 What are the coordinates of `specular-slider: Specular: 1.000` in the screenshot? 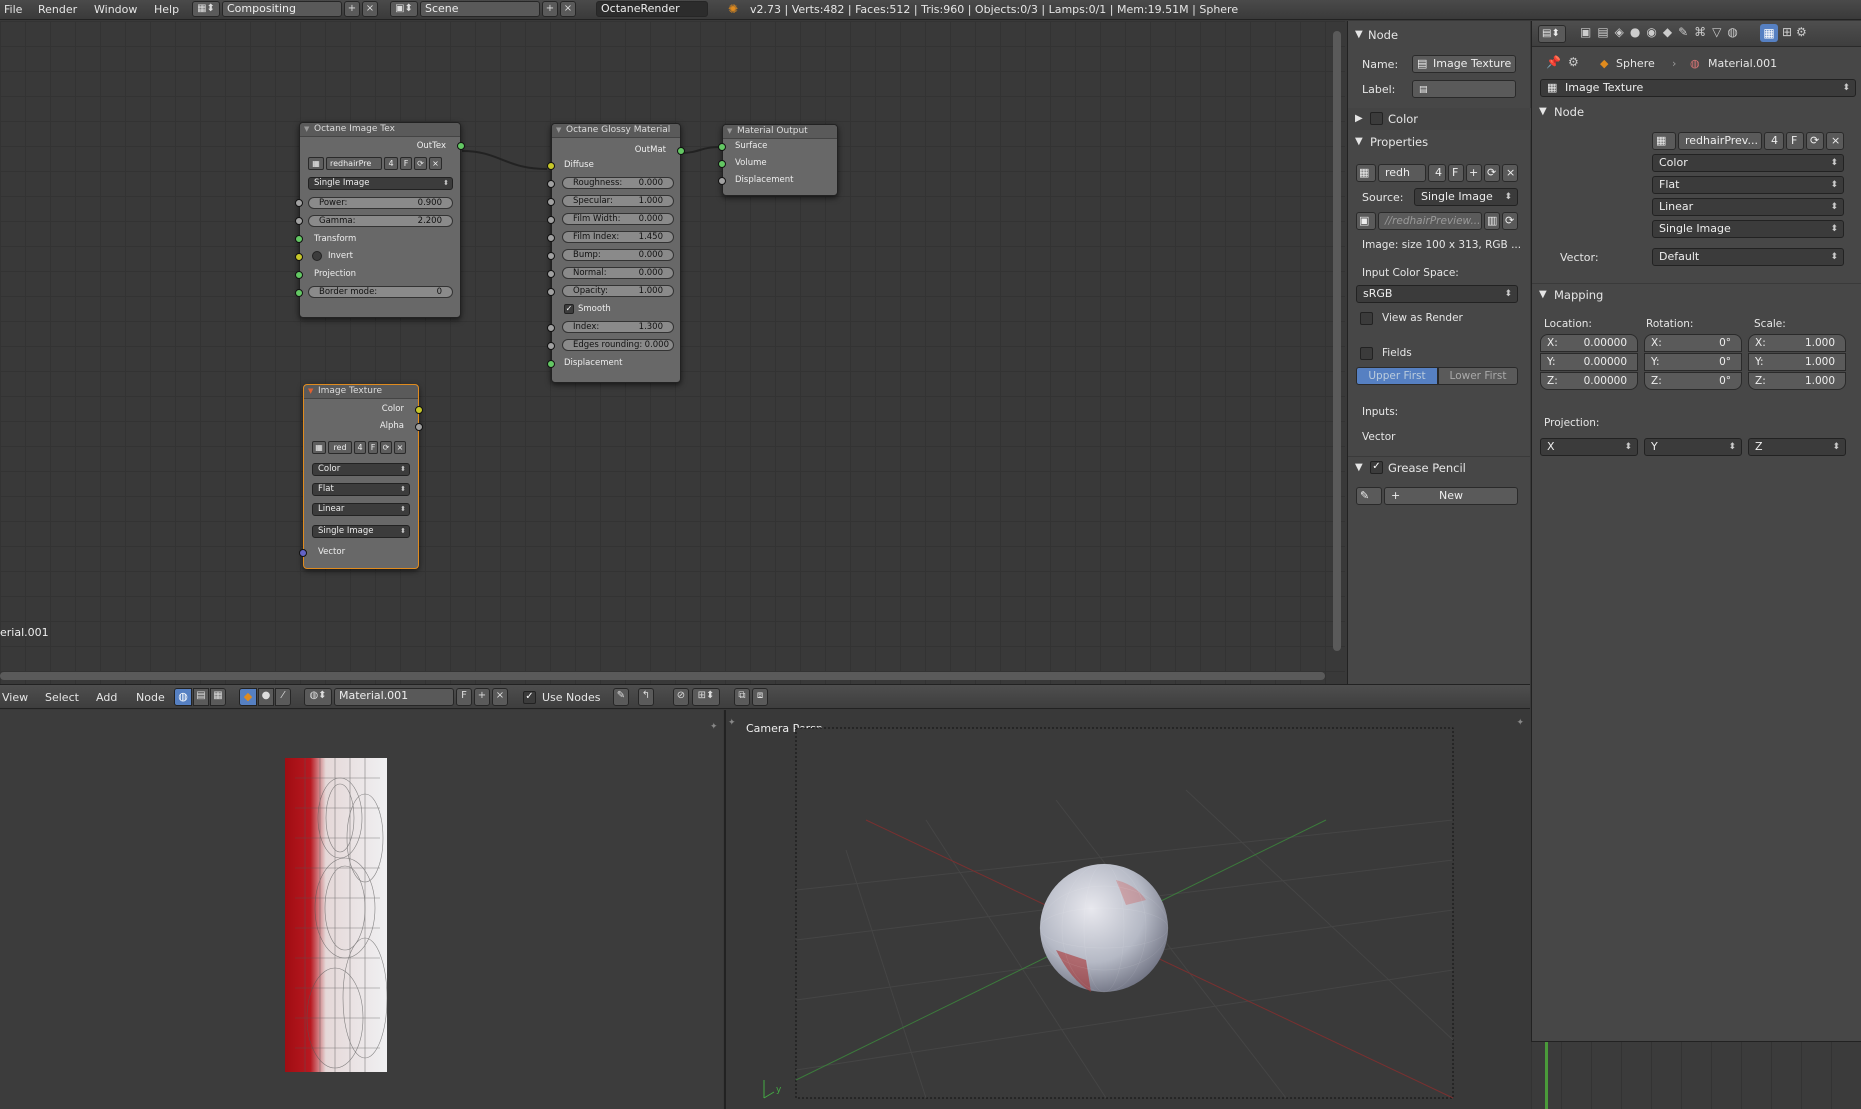 It's located at (618, 201).